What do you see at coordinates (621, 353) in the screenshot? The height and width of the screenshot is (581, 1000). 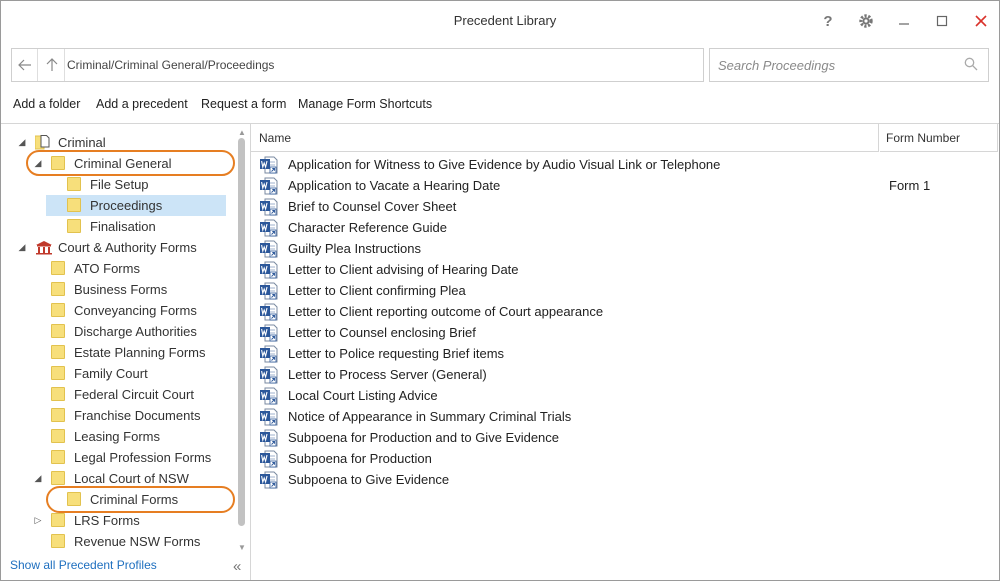 I see `document-row: Letter to Police requesting Brief items` at bounding box center [621, 353].